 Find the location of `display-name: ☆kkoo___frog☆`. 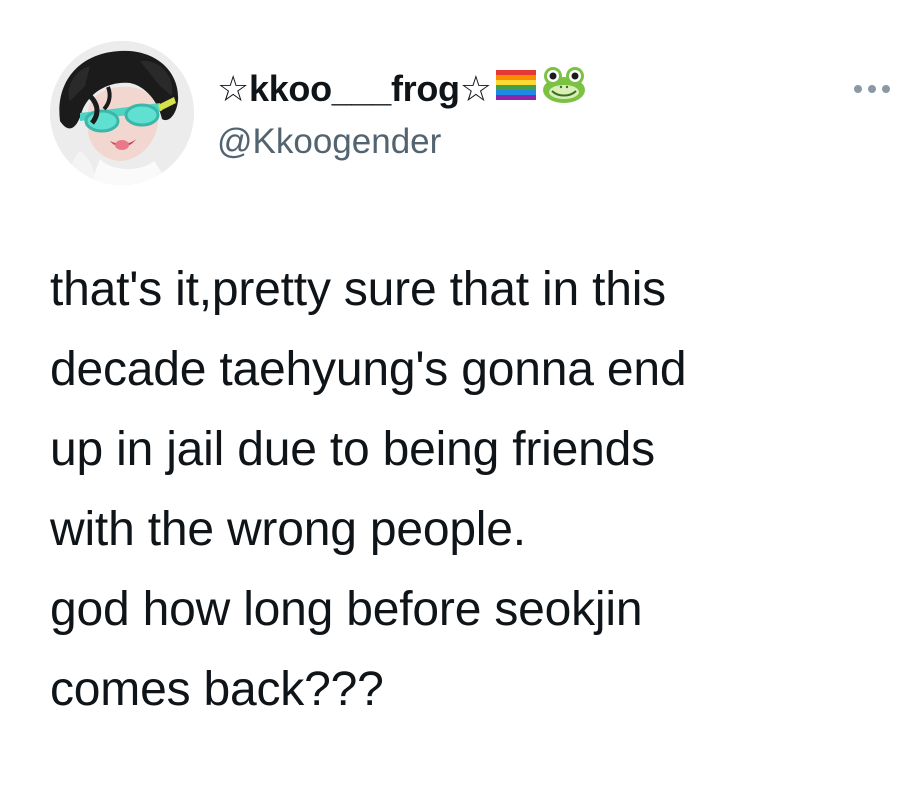

display-name: ☆kkoo___frog☆ is located at coordinates (354, 89).